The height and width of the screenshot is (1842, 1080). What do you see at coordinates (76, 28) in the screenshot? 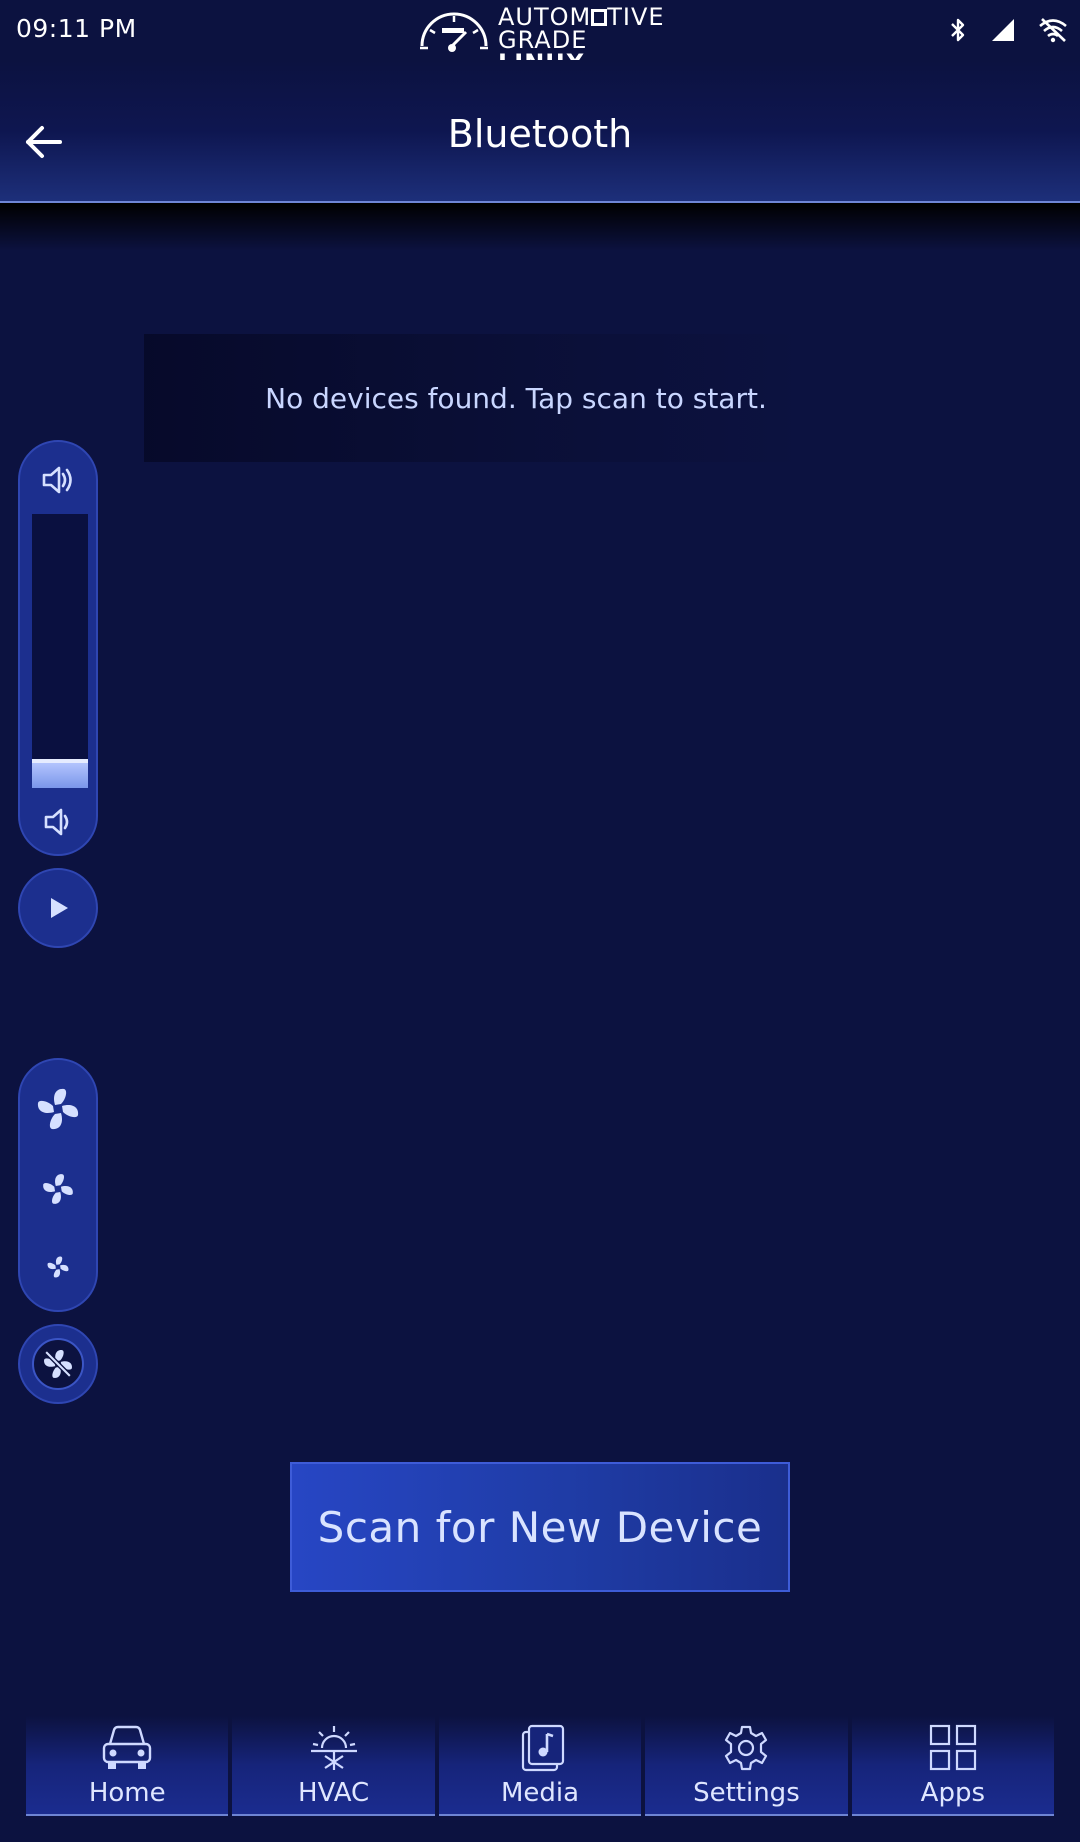
I see `status-time: 09:11 PM` at bounding box center [76, 28].